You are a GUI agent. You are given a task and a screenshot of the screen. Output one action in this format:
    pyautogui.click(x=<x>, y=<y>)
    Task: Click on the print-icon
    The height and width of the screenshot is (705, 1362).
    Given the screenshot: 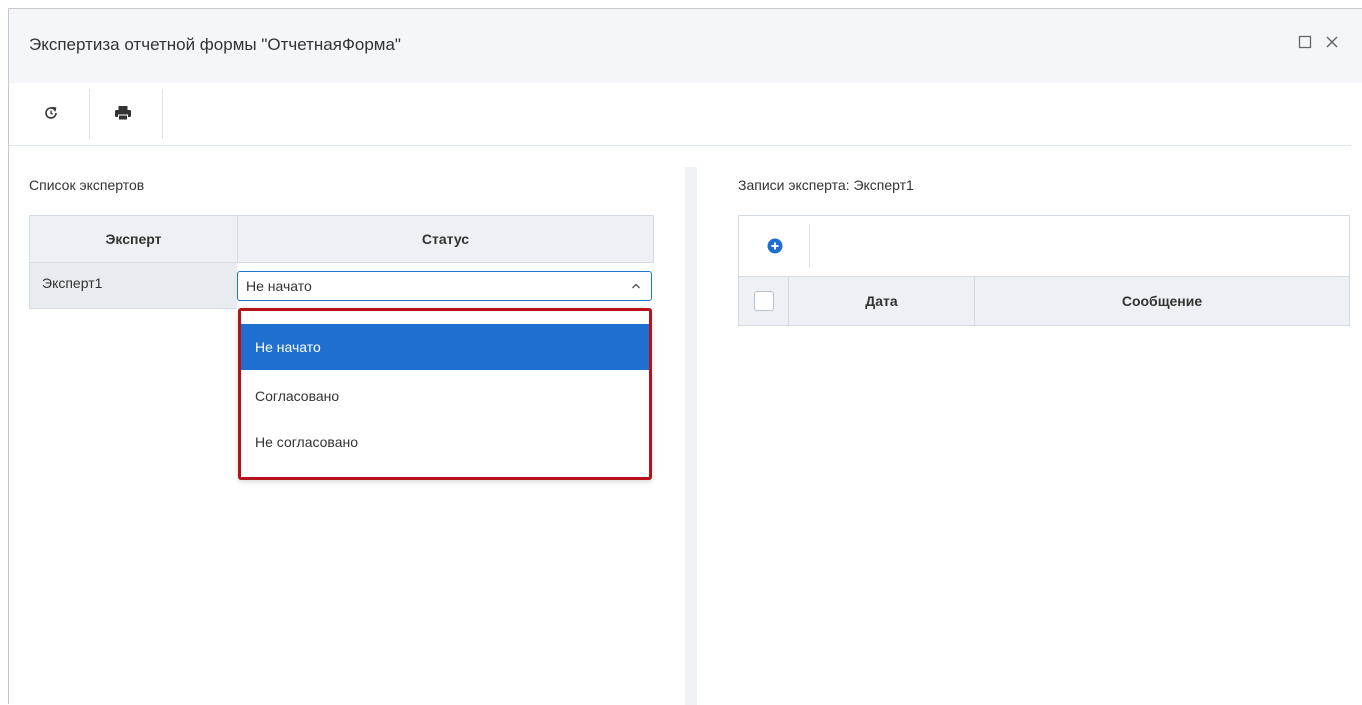 What is the action you would take?
    pyautogui.click(x=123, y=113)
    